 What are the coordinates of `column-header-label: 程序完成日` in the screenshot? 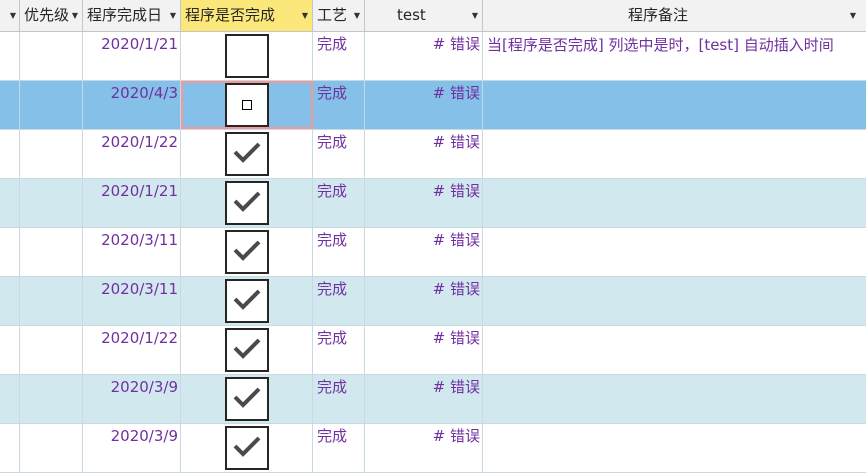 It's located at (125, 15).